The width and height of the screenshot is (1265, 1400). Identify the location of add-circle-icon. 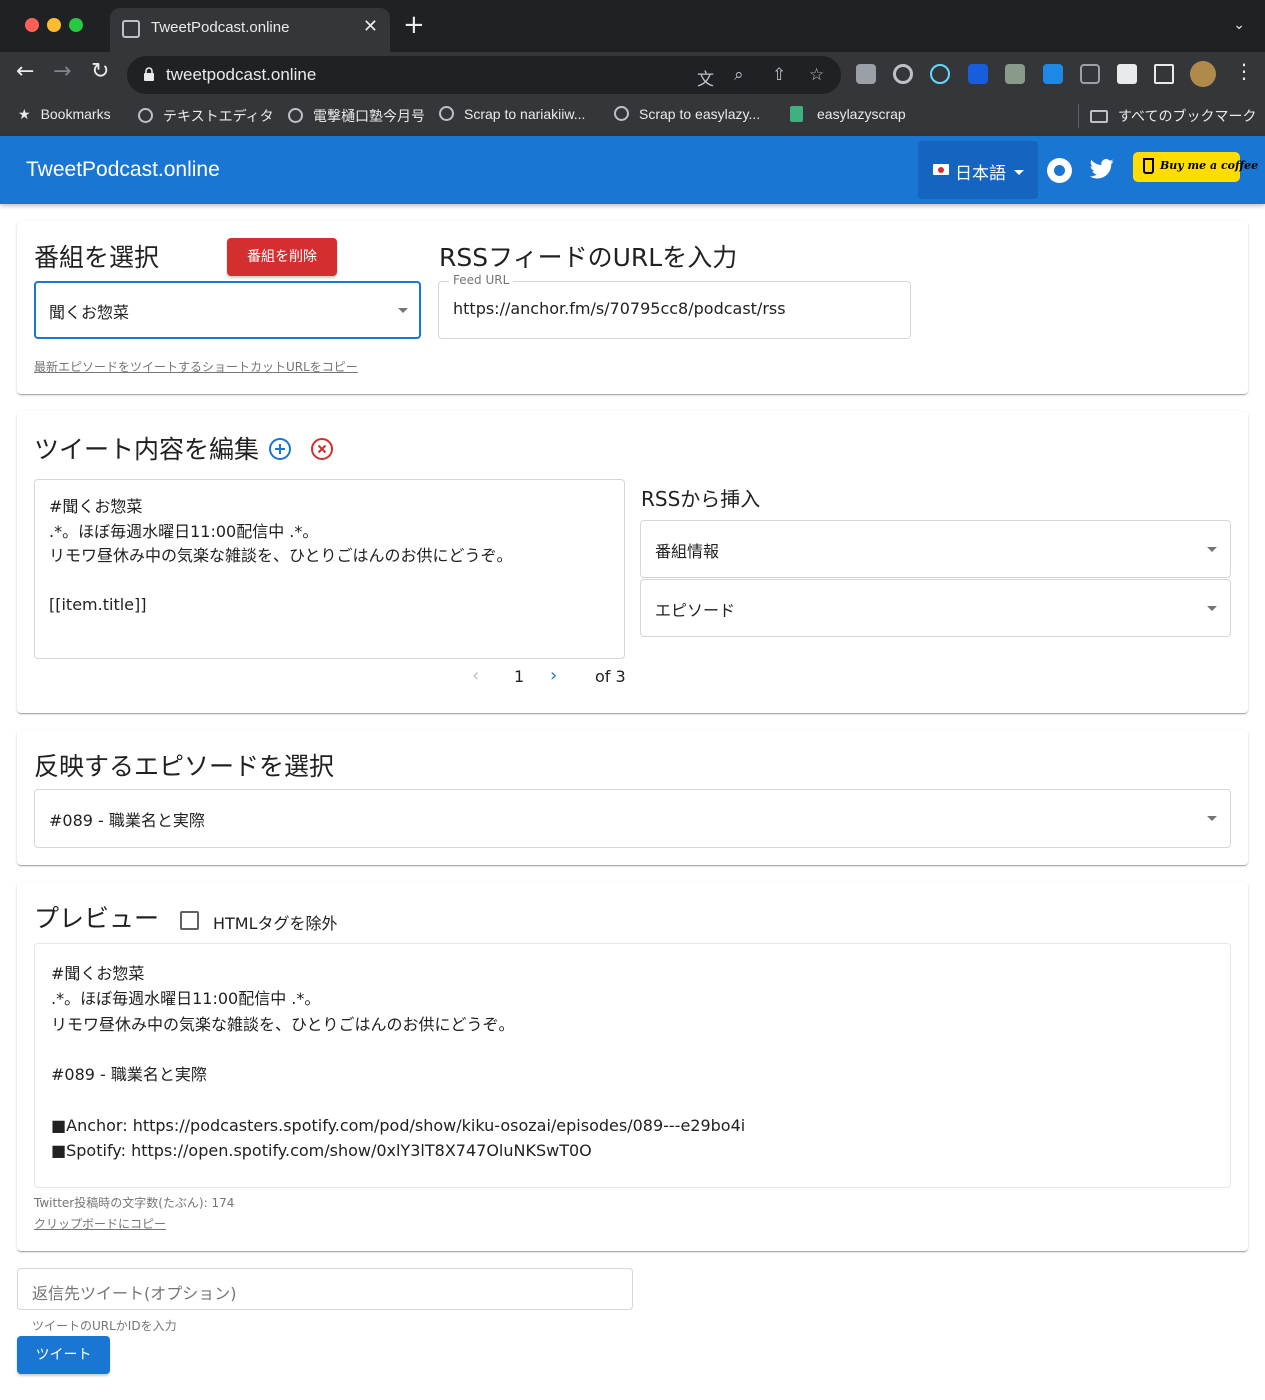
(280, 449).